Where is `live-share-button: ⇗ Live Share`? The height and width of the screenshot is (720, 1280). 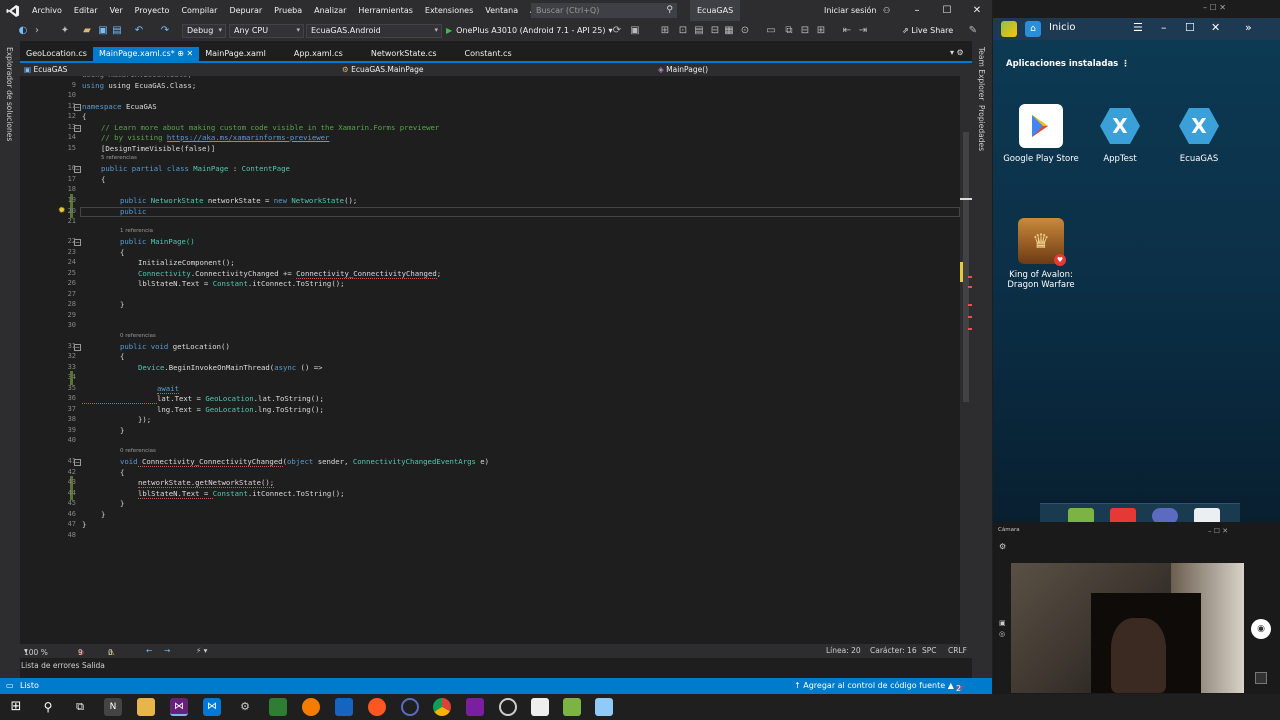 live-share-button: ⇗ Live Share is located at coordinates (927, 31).